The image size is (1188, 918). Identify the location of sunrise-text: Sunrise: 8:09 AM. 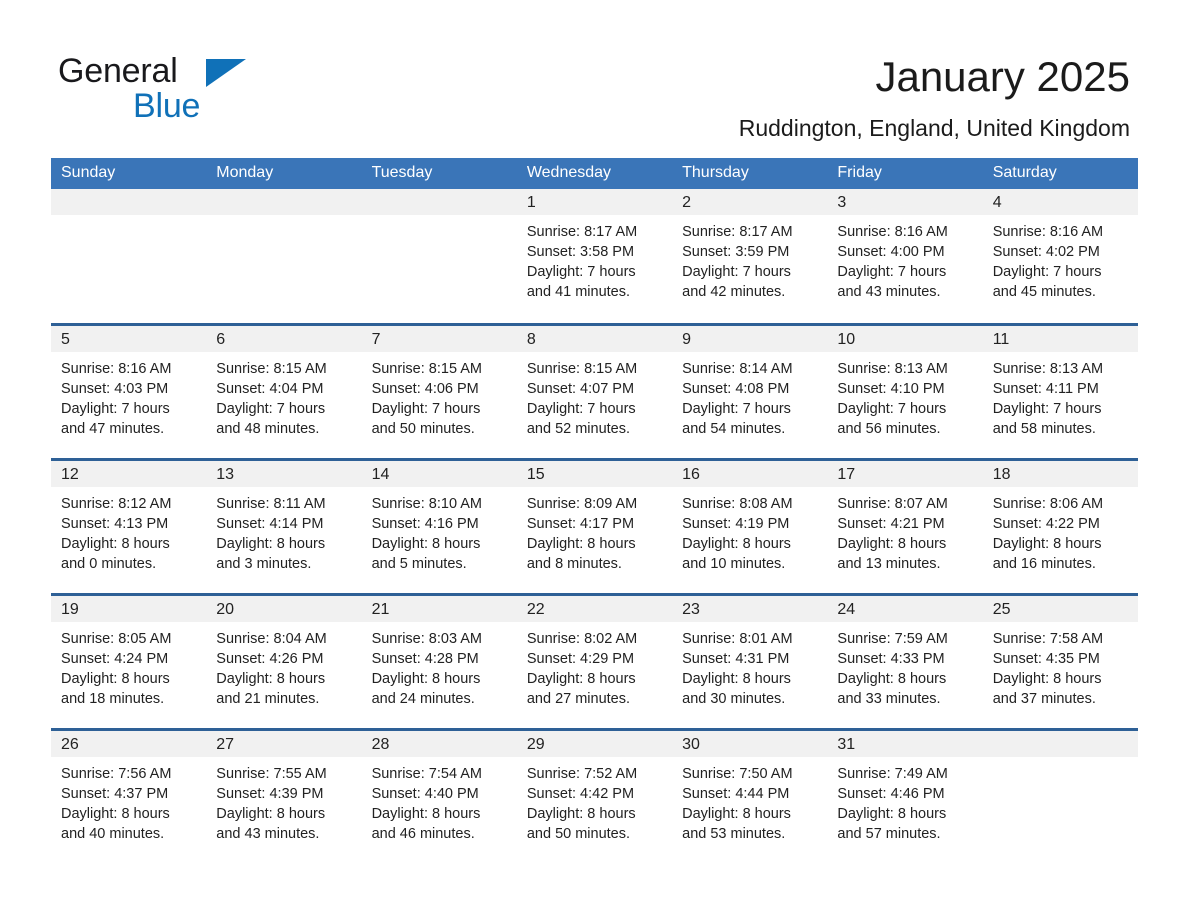
(582, 503).